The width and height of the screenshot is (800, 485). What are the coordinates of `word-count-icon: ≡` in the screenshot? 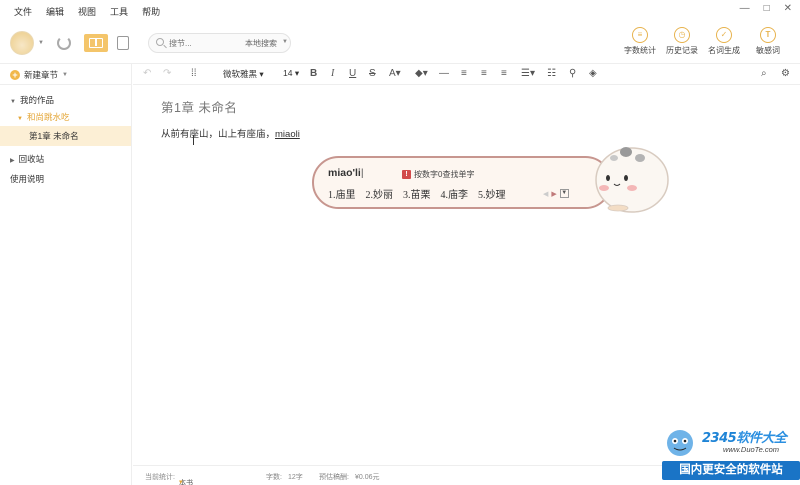 It's located at (640, 35).